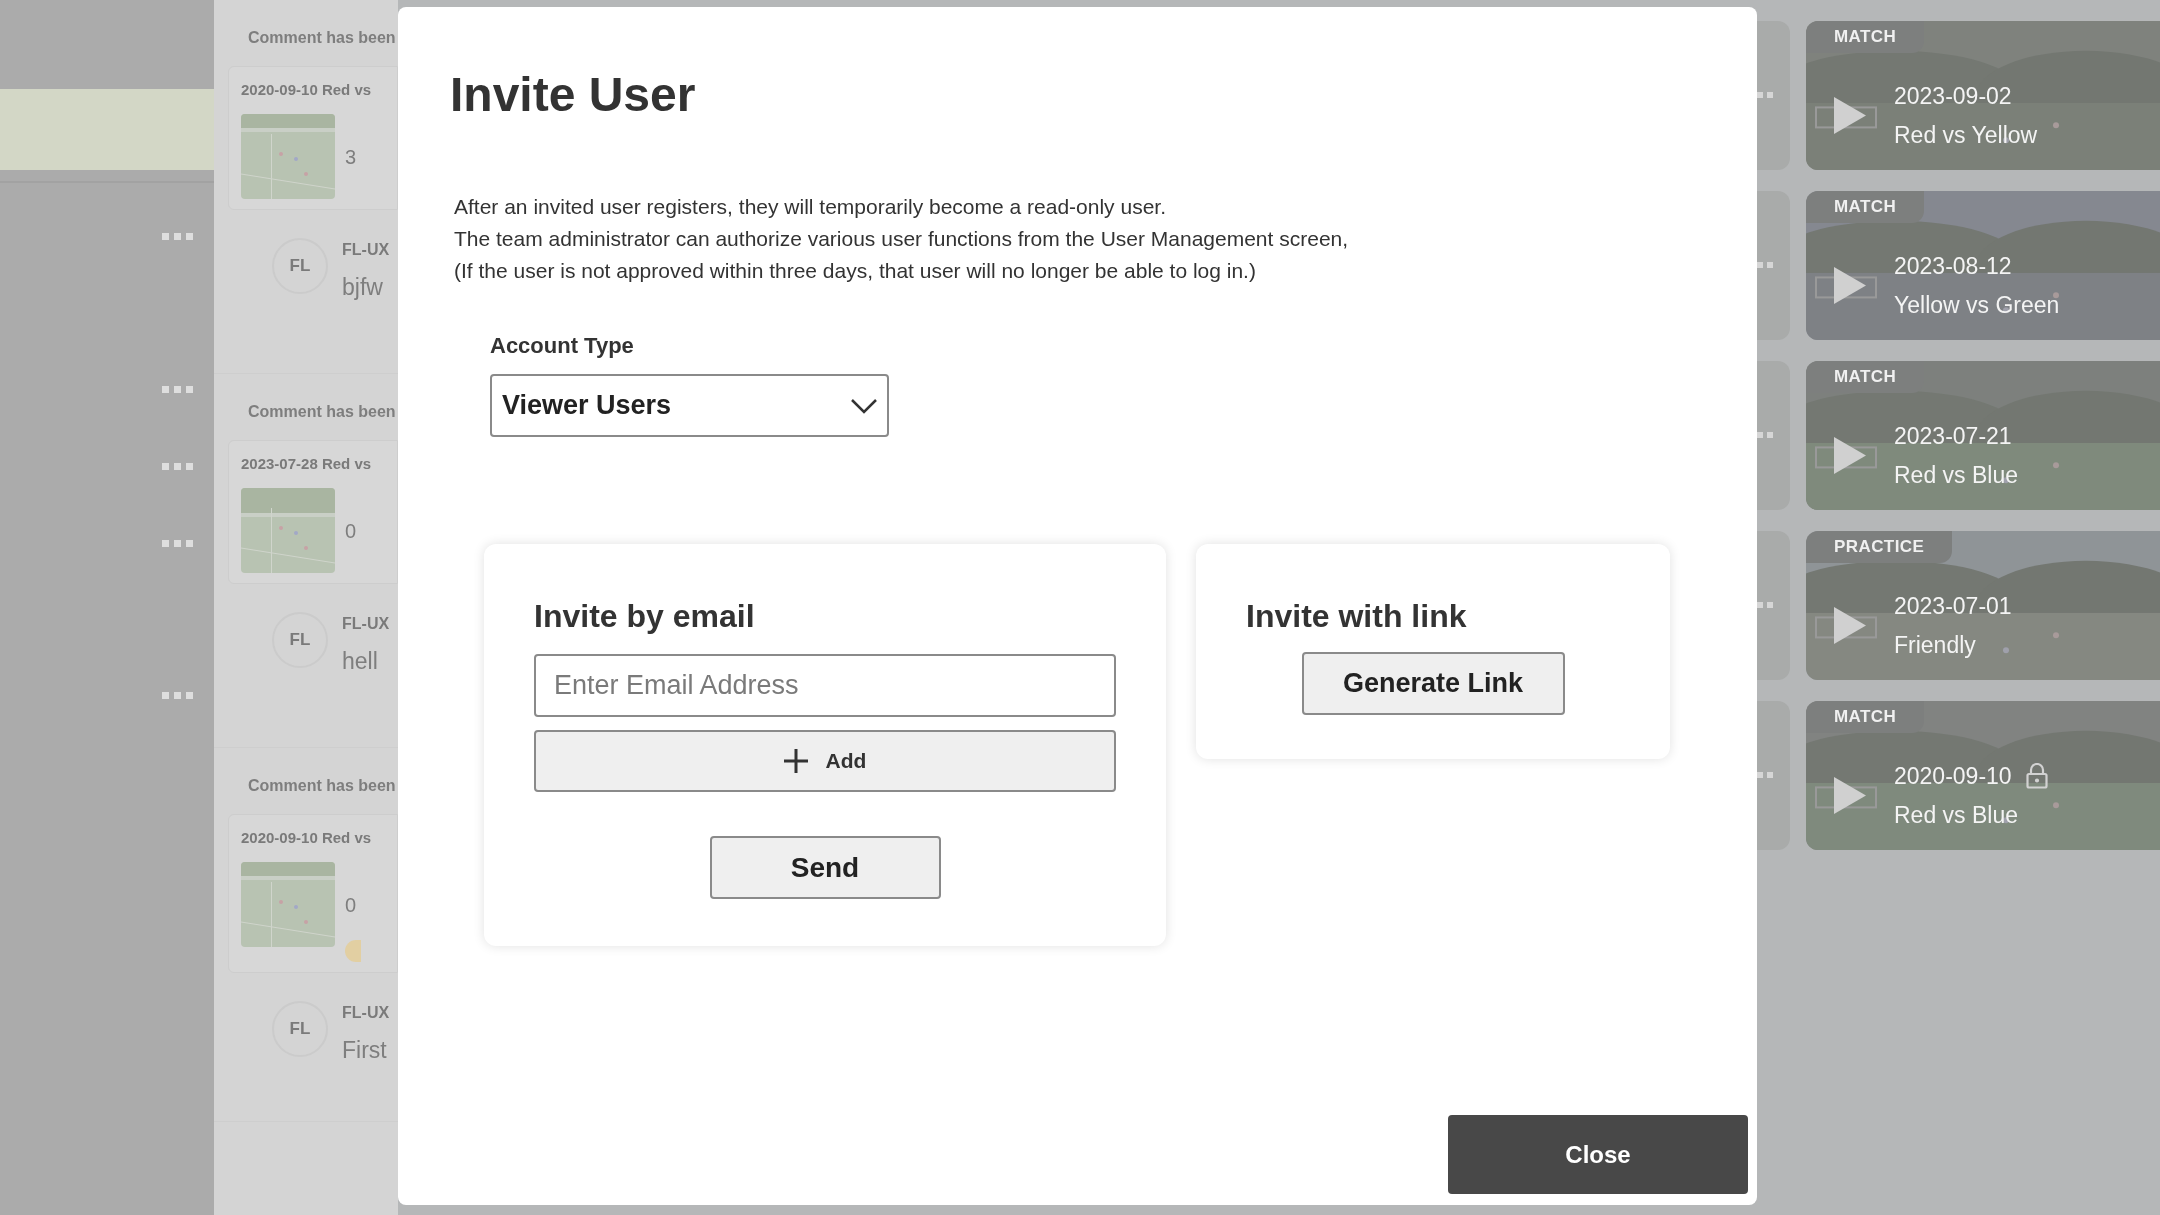 The image size is (2160, 1215). I want to click on video-date: 2023-07-01, so click(1953, 606).